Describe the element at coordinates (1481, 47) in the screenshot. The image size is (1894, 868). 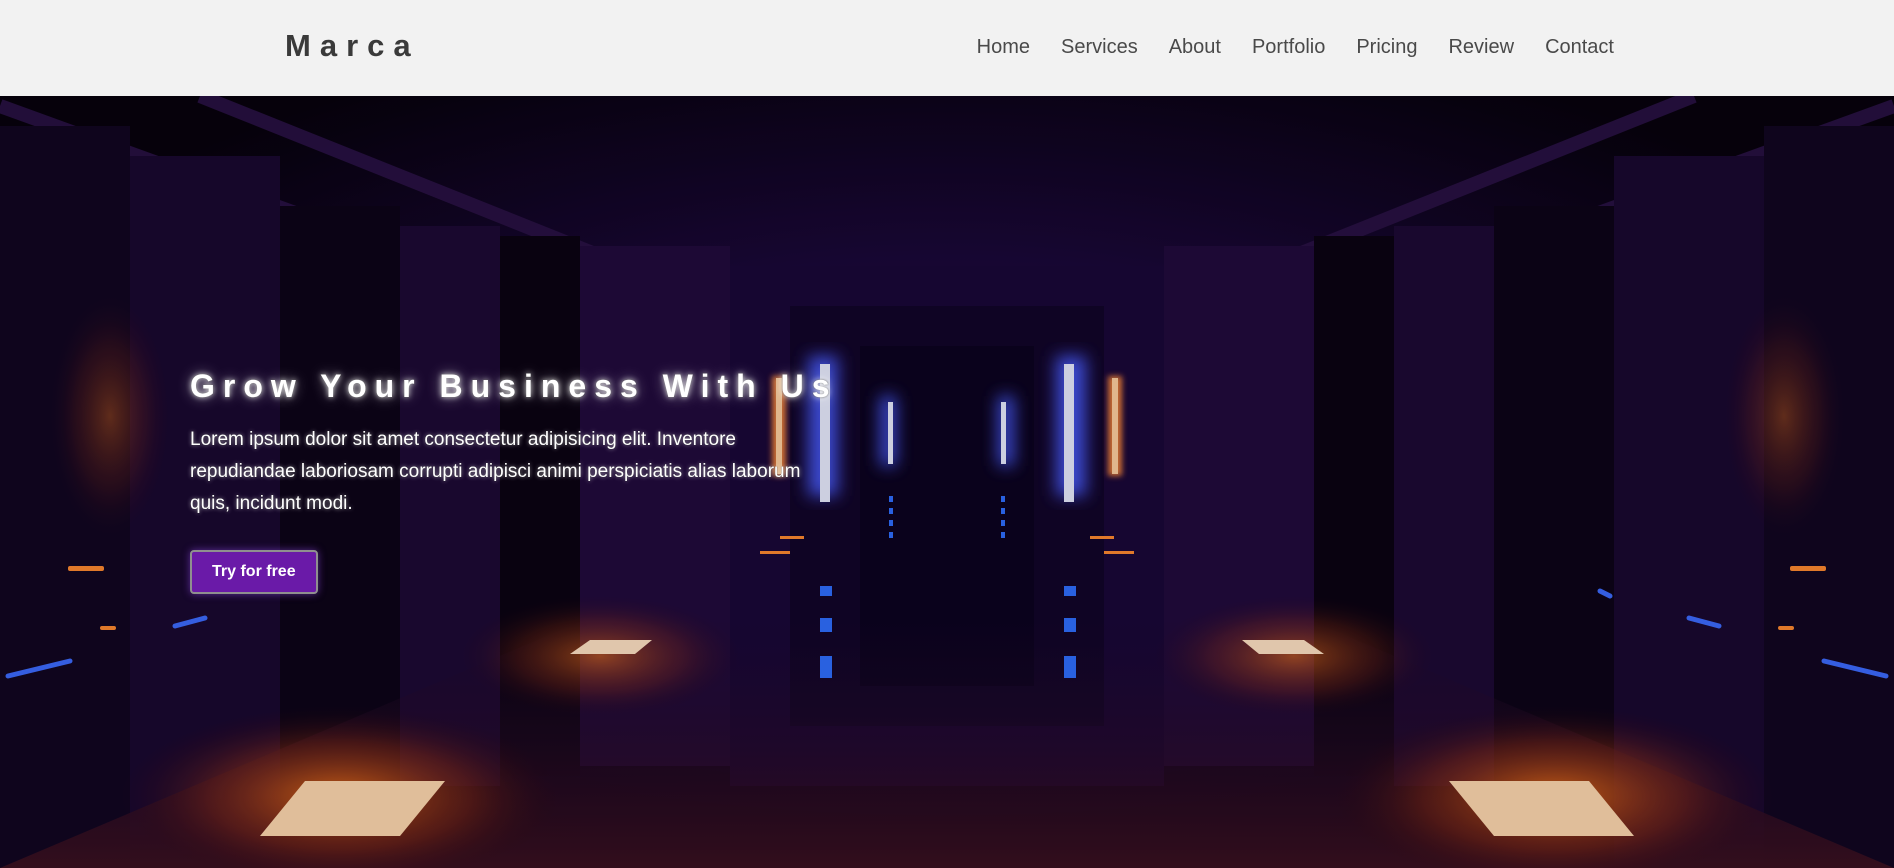
I see `nav-link-review: Review` at that location.